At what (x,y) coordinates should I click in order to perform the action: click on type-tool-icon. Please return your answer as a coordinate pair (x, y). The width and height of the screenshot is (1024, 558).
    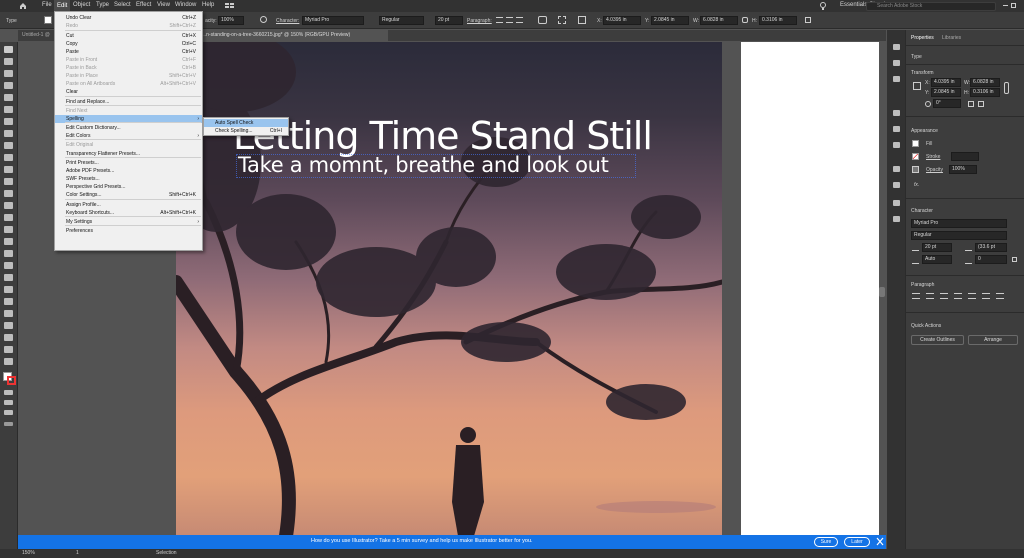
    Looking at the image, I should click on (8, 121).